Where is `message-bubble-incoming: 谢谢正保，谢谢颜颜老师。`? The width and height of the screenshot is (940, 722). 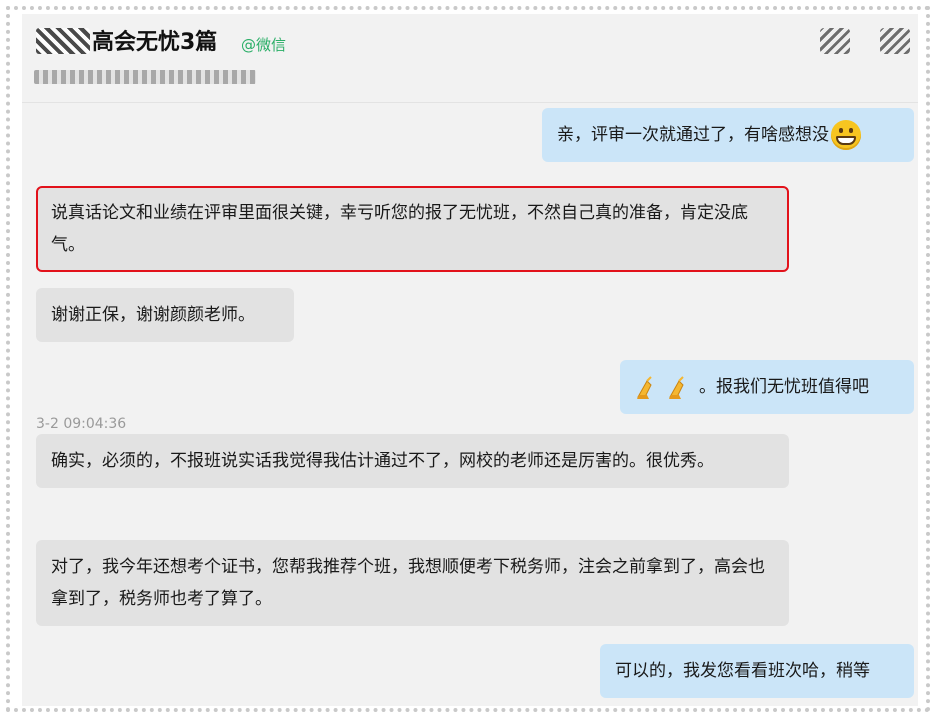
message-bubble-incoming: 谢谢正保，谢谢颜颜老师。 is located at coordinates (165, 315).